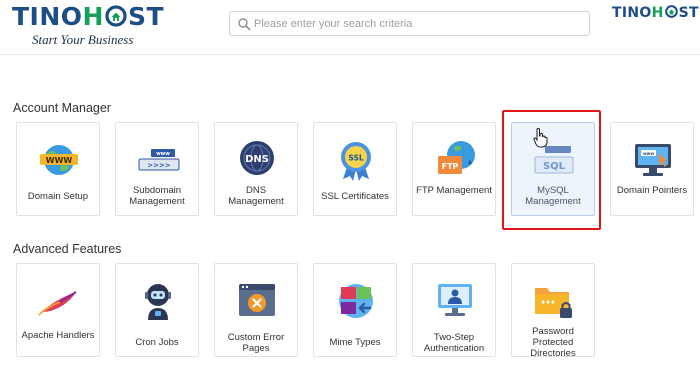 The width and height of the screenshot is (700, 375). Describe the element at coordinates (554, 166) in the screenshot. I see `svg-text: SQL` at that location.